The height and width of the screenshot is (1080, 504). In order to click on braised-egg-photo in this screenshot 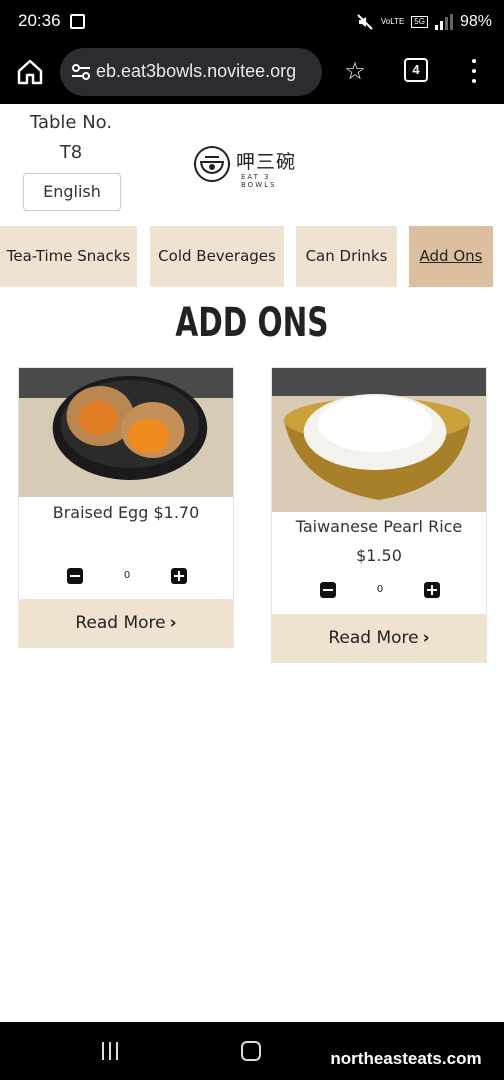, I will do `click(126, 432)`.